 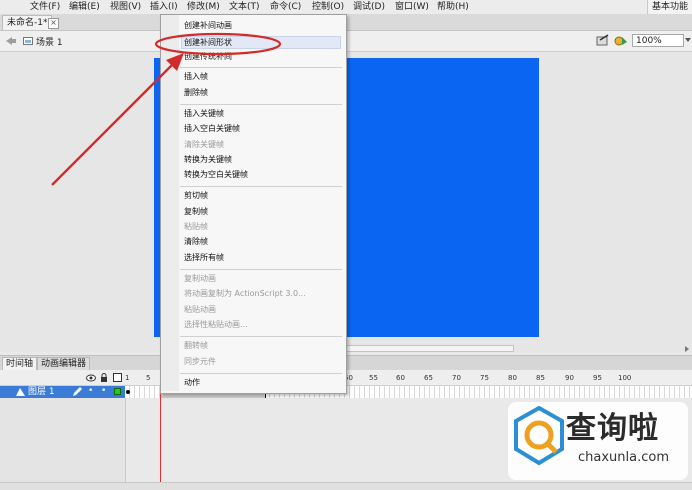 What do you see at coordinates (200, 279) in the screenshot?
I see `menu-item-copy-motion: 复制动画` at bounding box center [200, 279].